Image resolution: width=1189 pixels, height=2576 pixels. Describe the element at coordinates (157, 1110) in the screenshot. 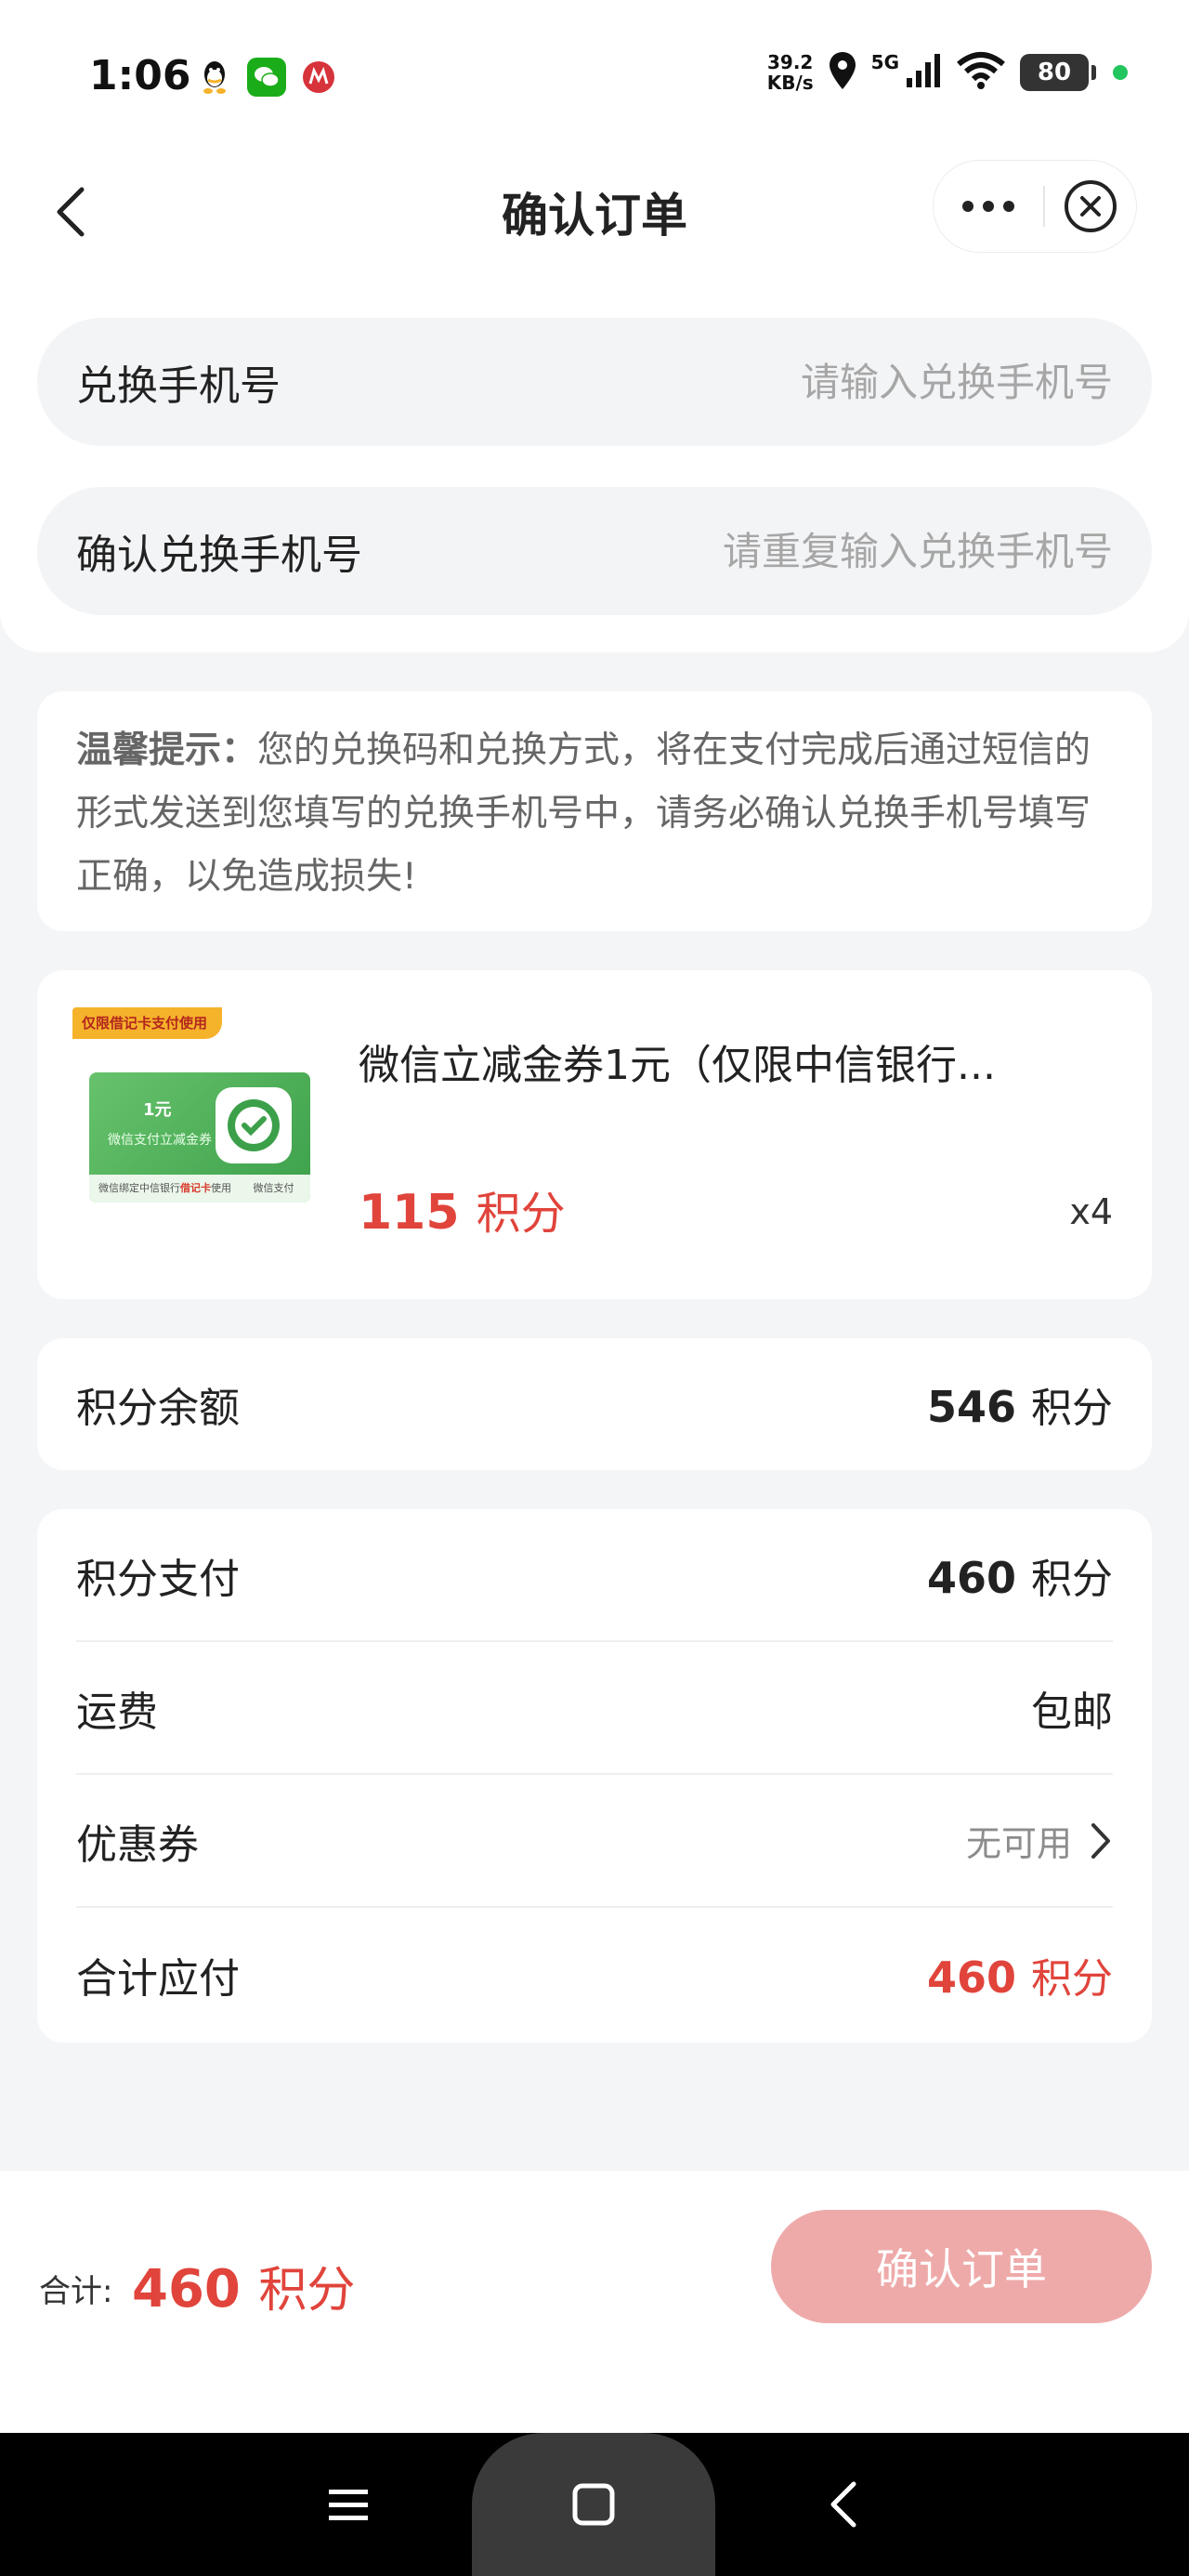

I see `coupon-amount: 1元` at that location.